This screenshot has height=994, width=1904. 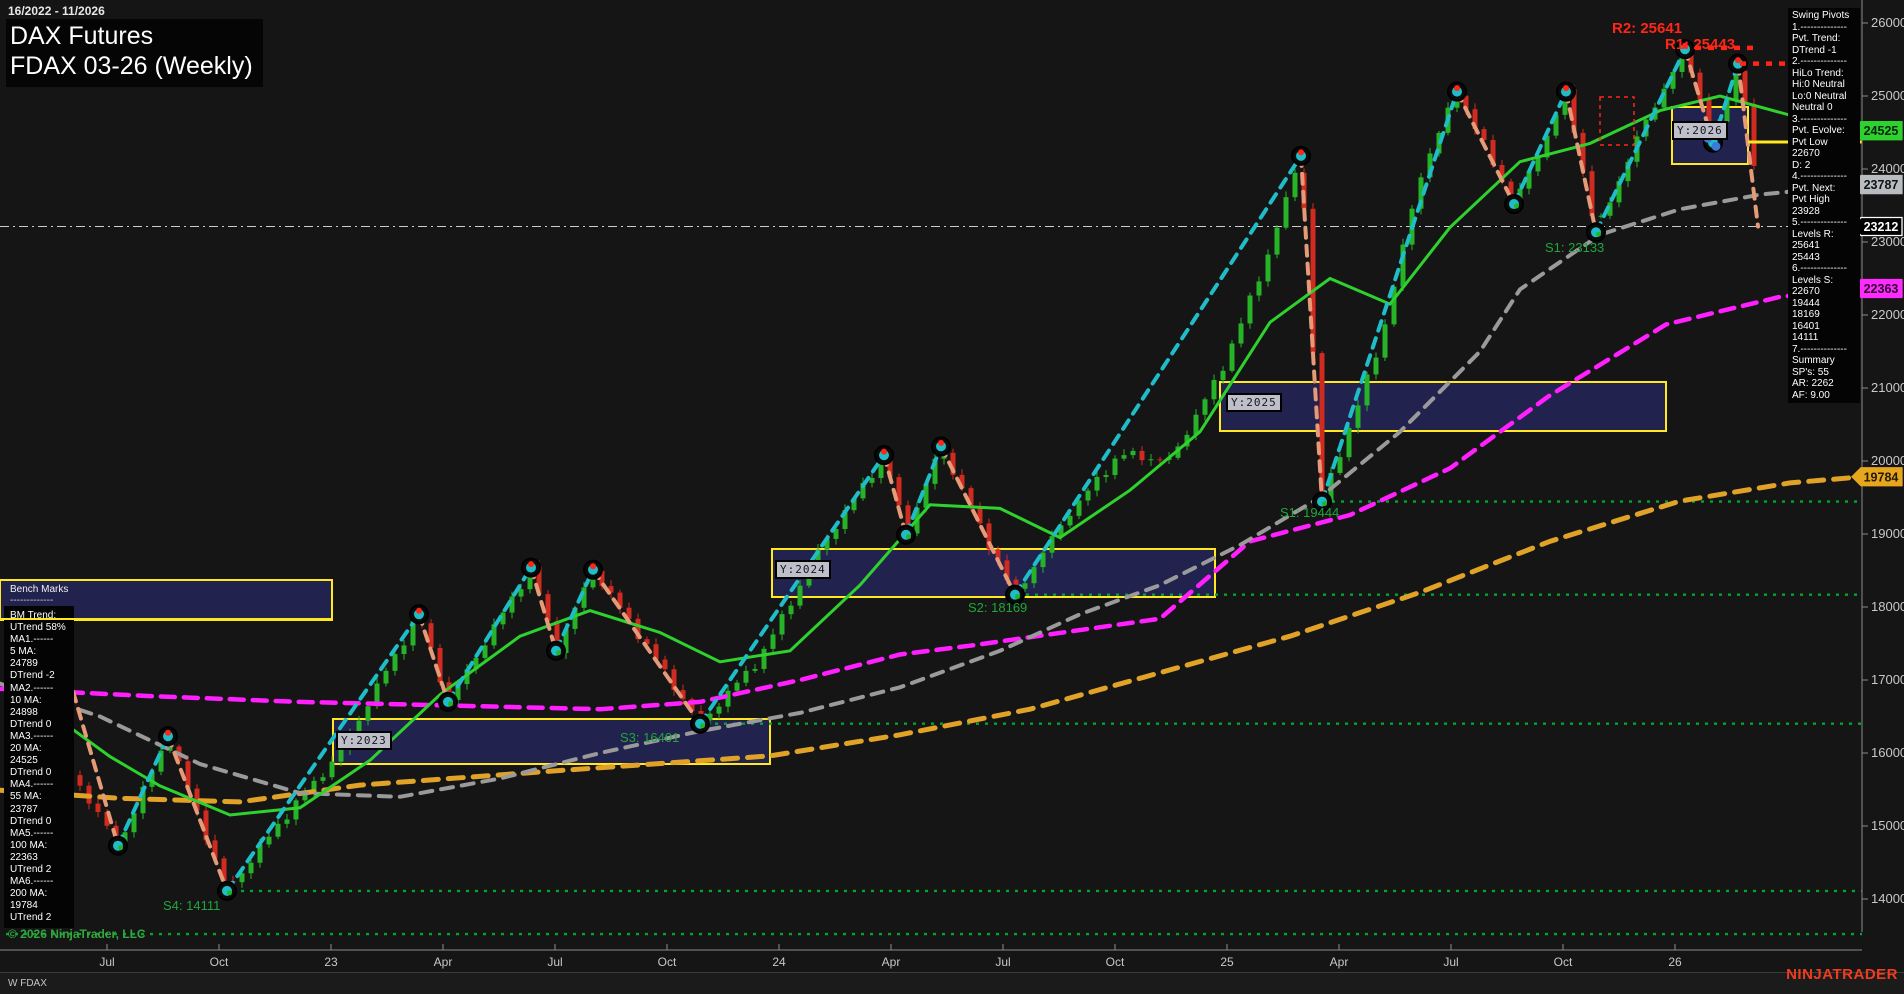 I want to click on year-box-border-line, so click(x=166, y=619).